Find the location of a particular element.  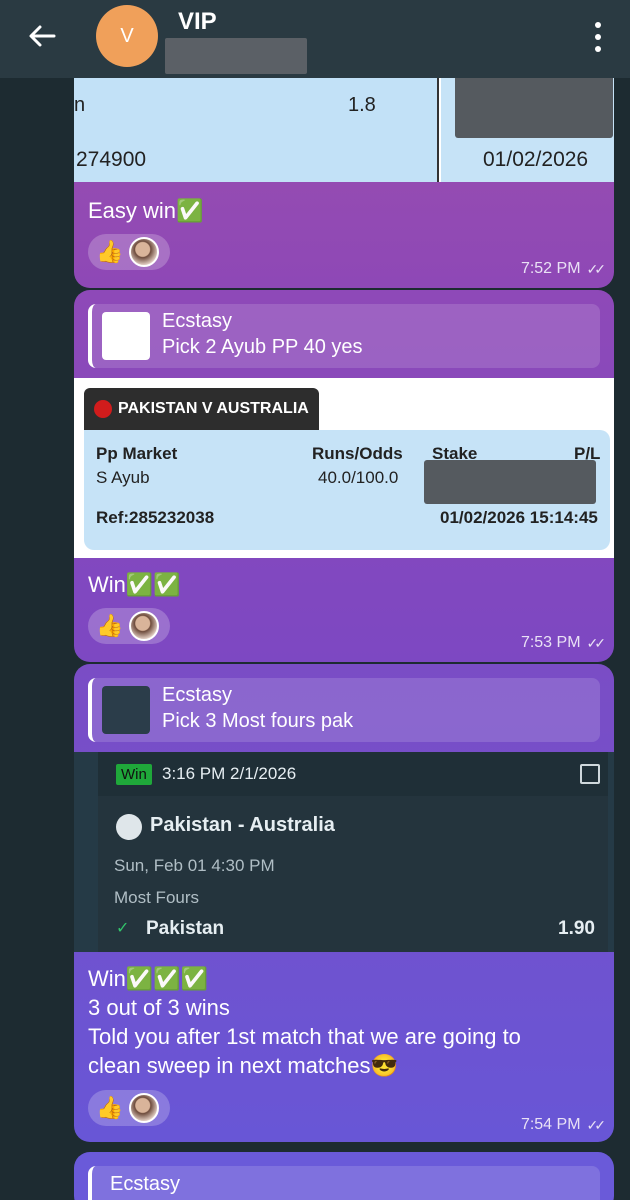

message-bubble: Ecstasy is located at coordinates (344, 1176).